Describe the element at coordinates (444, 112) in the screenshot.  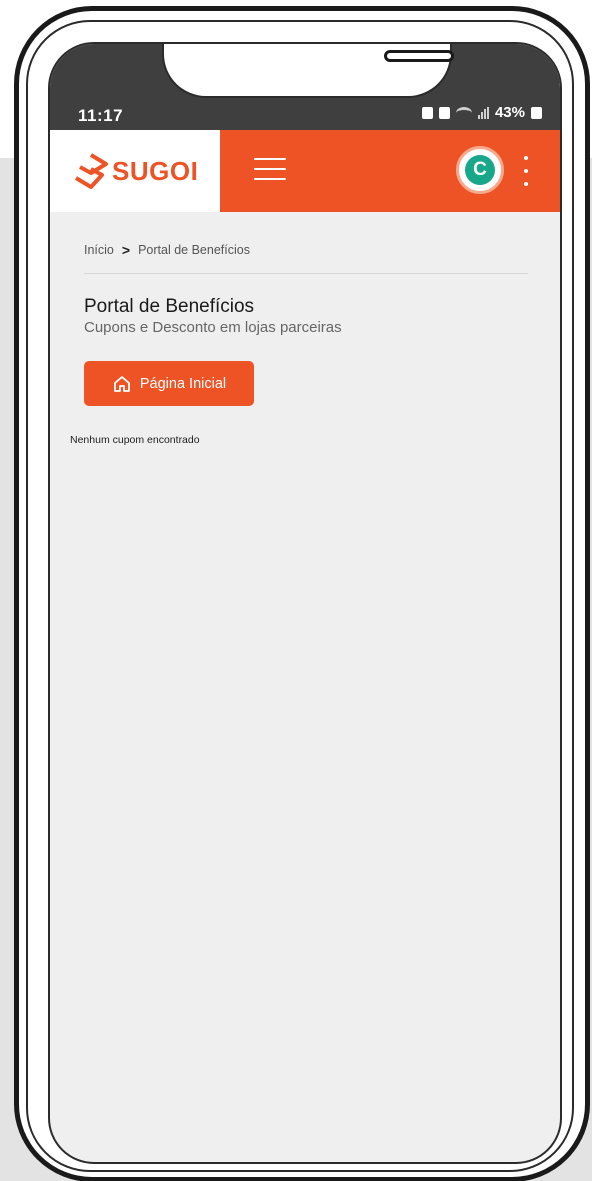
I see `alarm-icon` at that location.